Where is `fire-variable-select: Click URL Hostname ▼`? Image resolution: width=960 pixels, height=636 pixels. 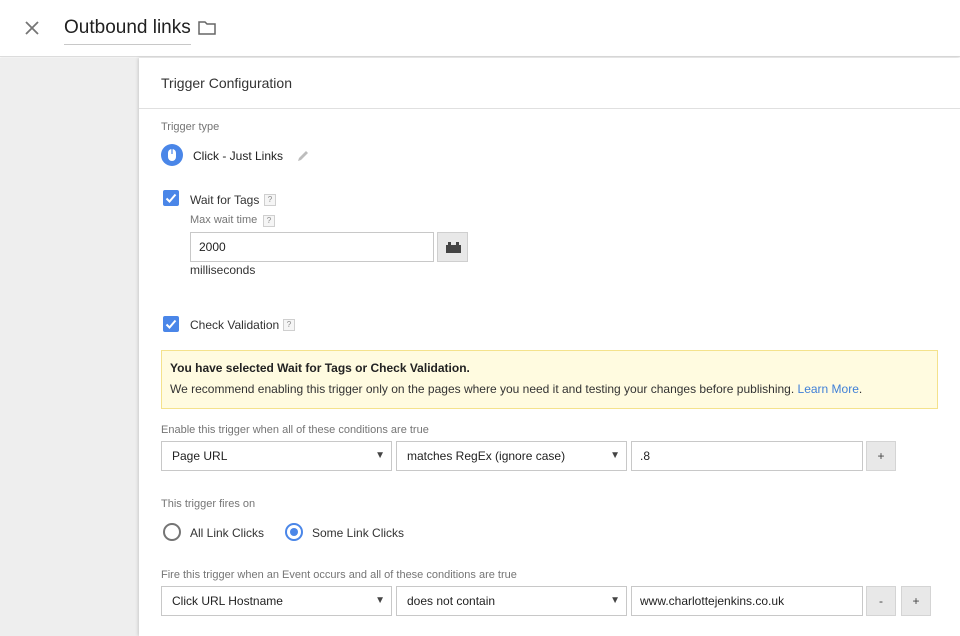 fire-variable-select: Click URL Hostname ▼ is located at coordinates (276, 601).